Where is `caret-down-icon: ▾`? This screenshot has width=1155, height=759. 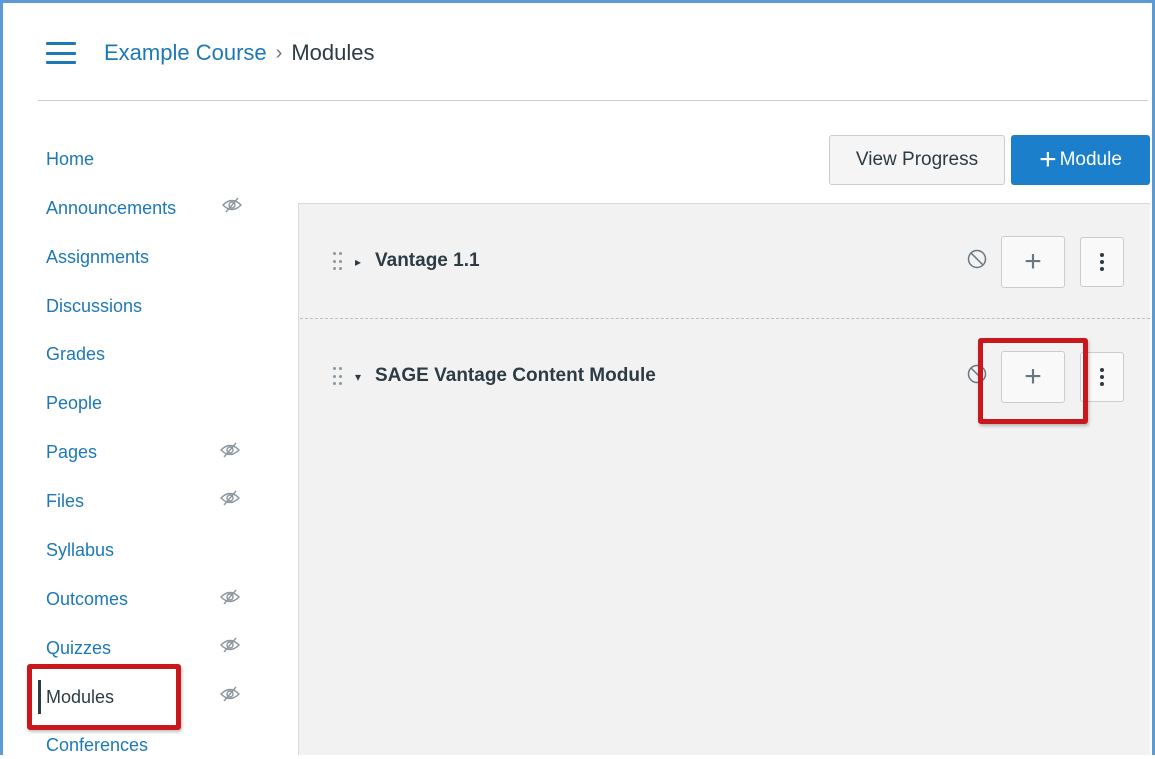
caret-down-icon: ▾ is located at coordinates (358, 377).